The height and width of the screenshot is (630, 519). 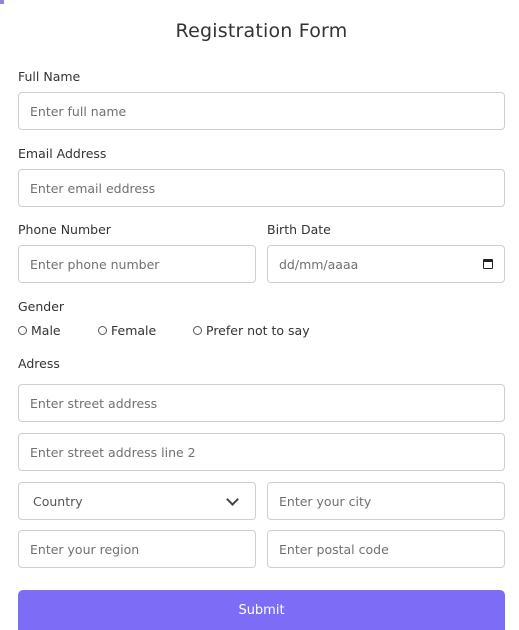 What do you see at coordinates (62, 153) in the screenshot?
I see `email-label: Email Address` at bounding box center [62, 153].